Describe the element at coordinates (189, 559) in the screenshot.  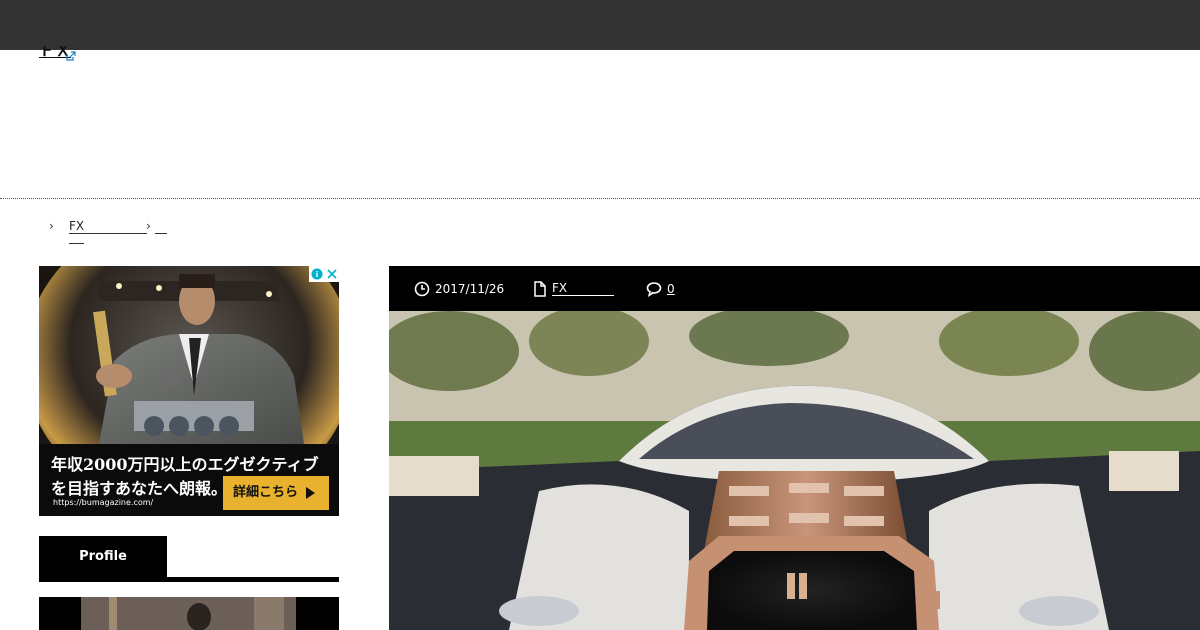
I see `profile-widget-header: Profile` at that location.